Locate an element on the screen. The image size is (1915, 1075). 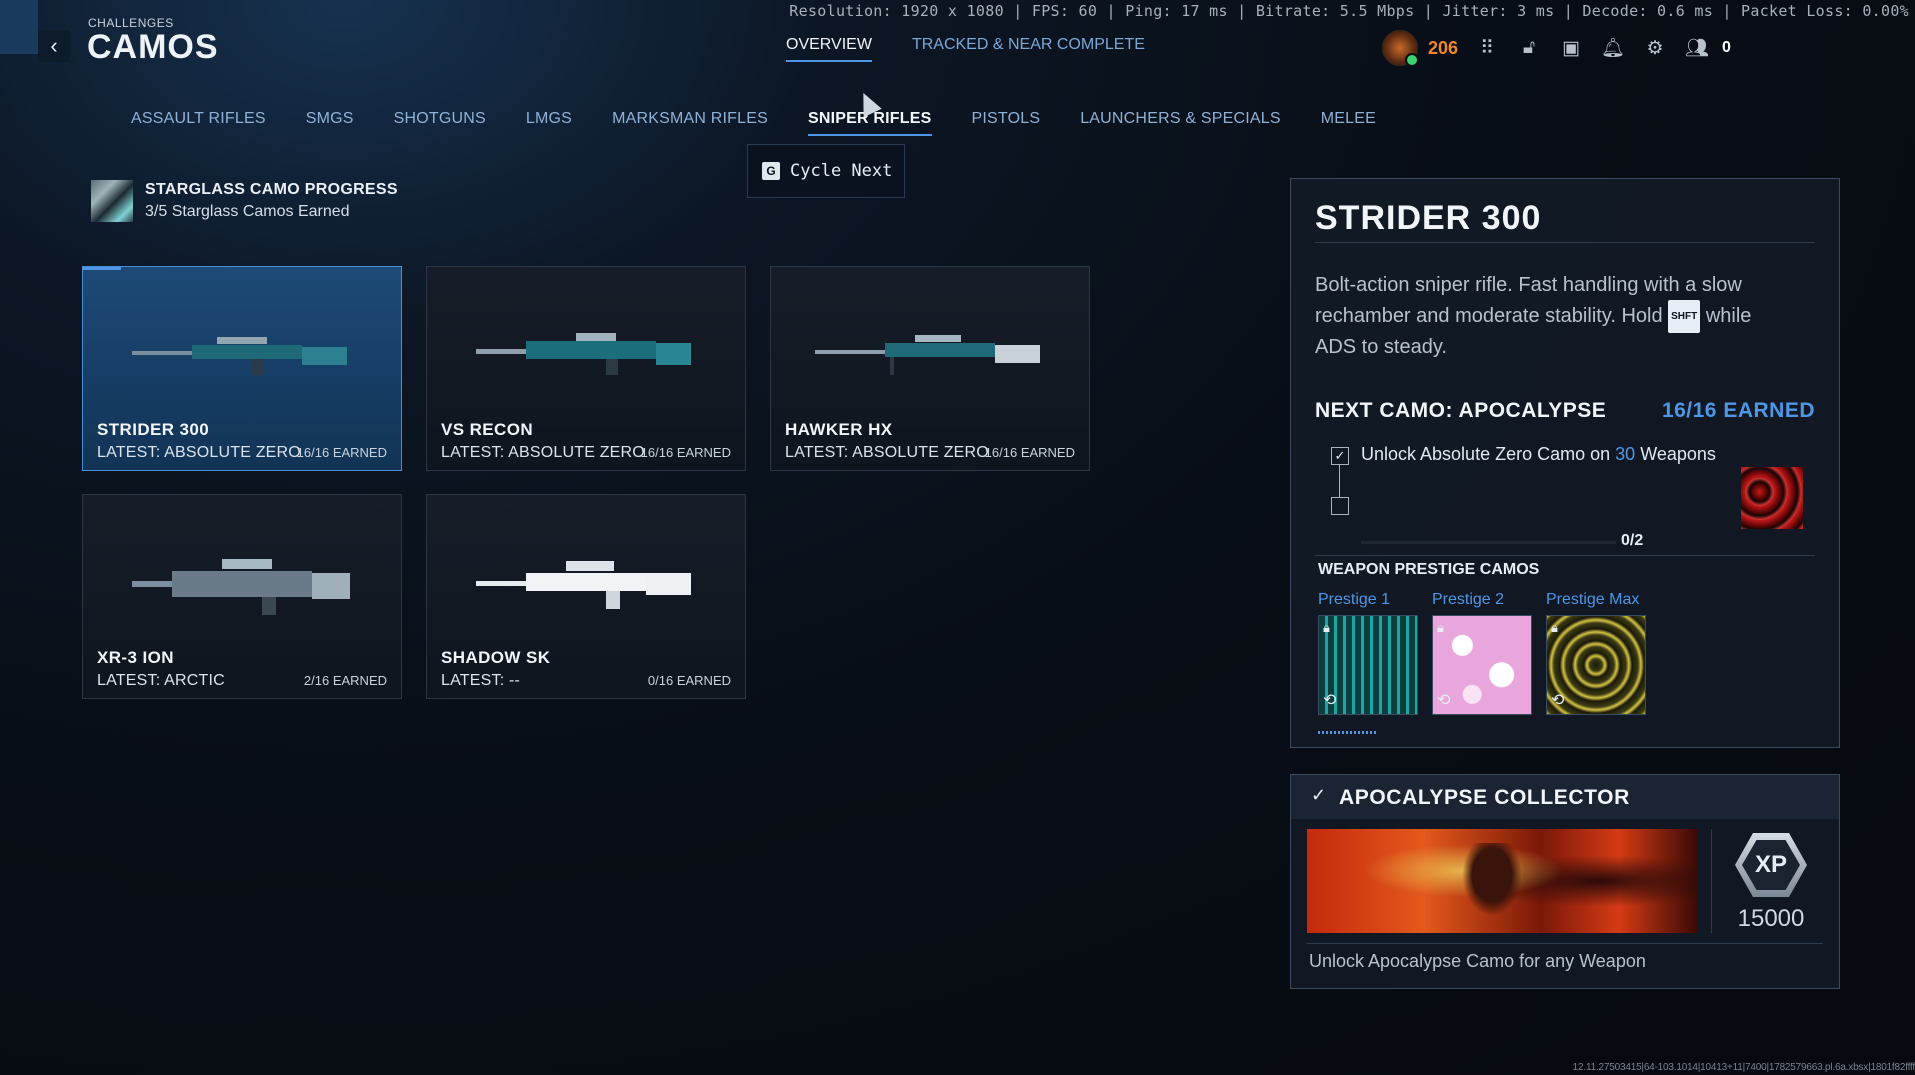
challenge-progress-bar is located at coordinates (1488, 542).